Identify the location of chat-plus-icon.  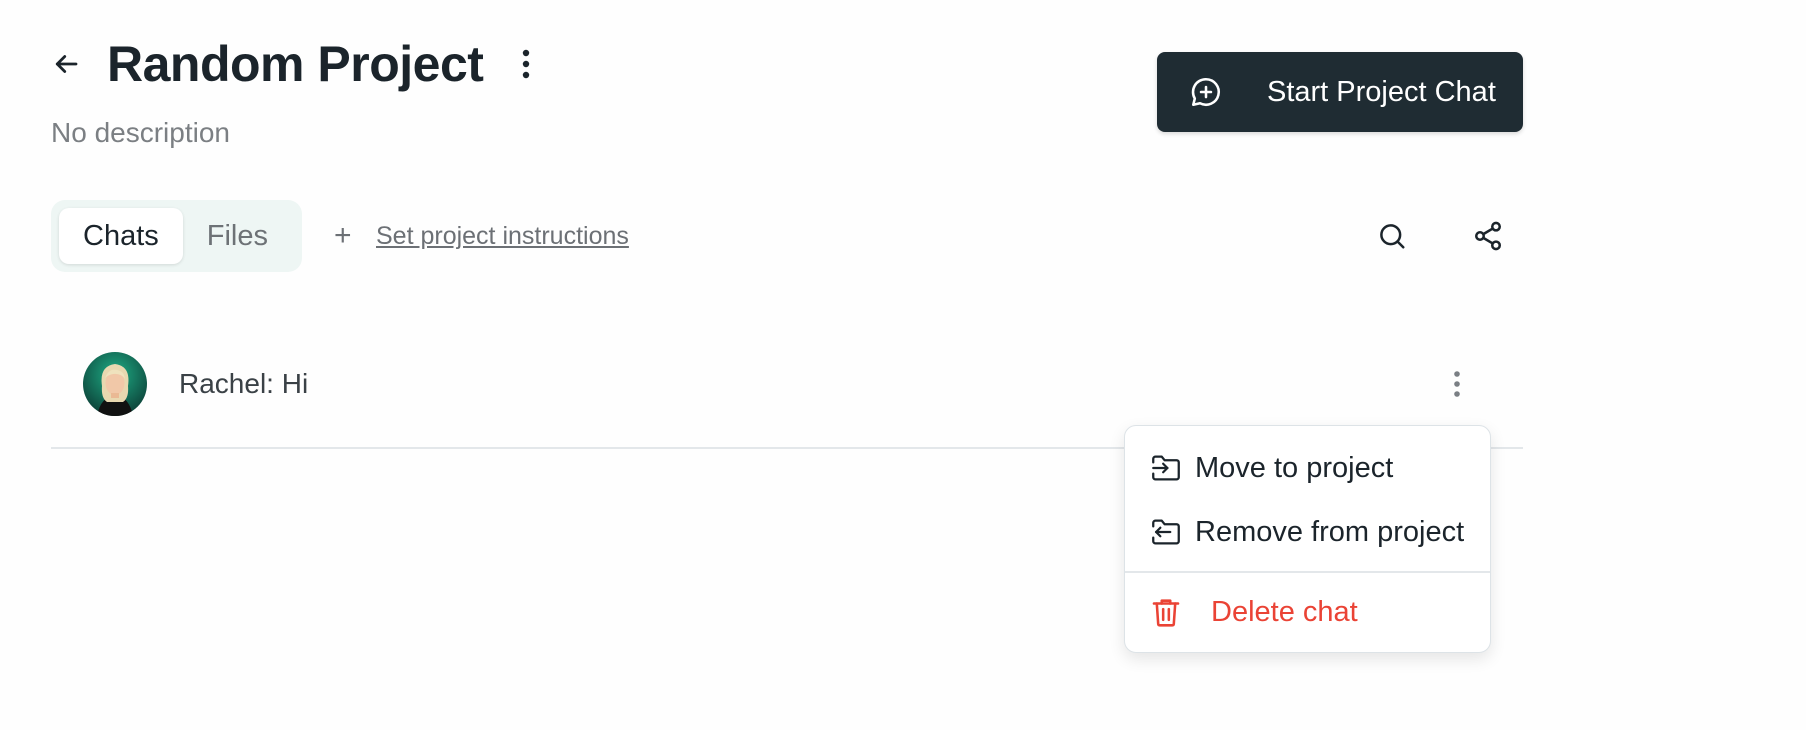
(1206, 92).